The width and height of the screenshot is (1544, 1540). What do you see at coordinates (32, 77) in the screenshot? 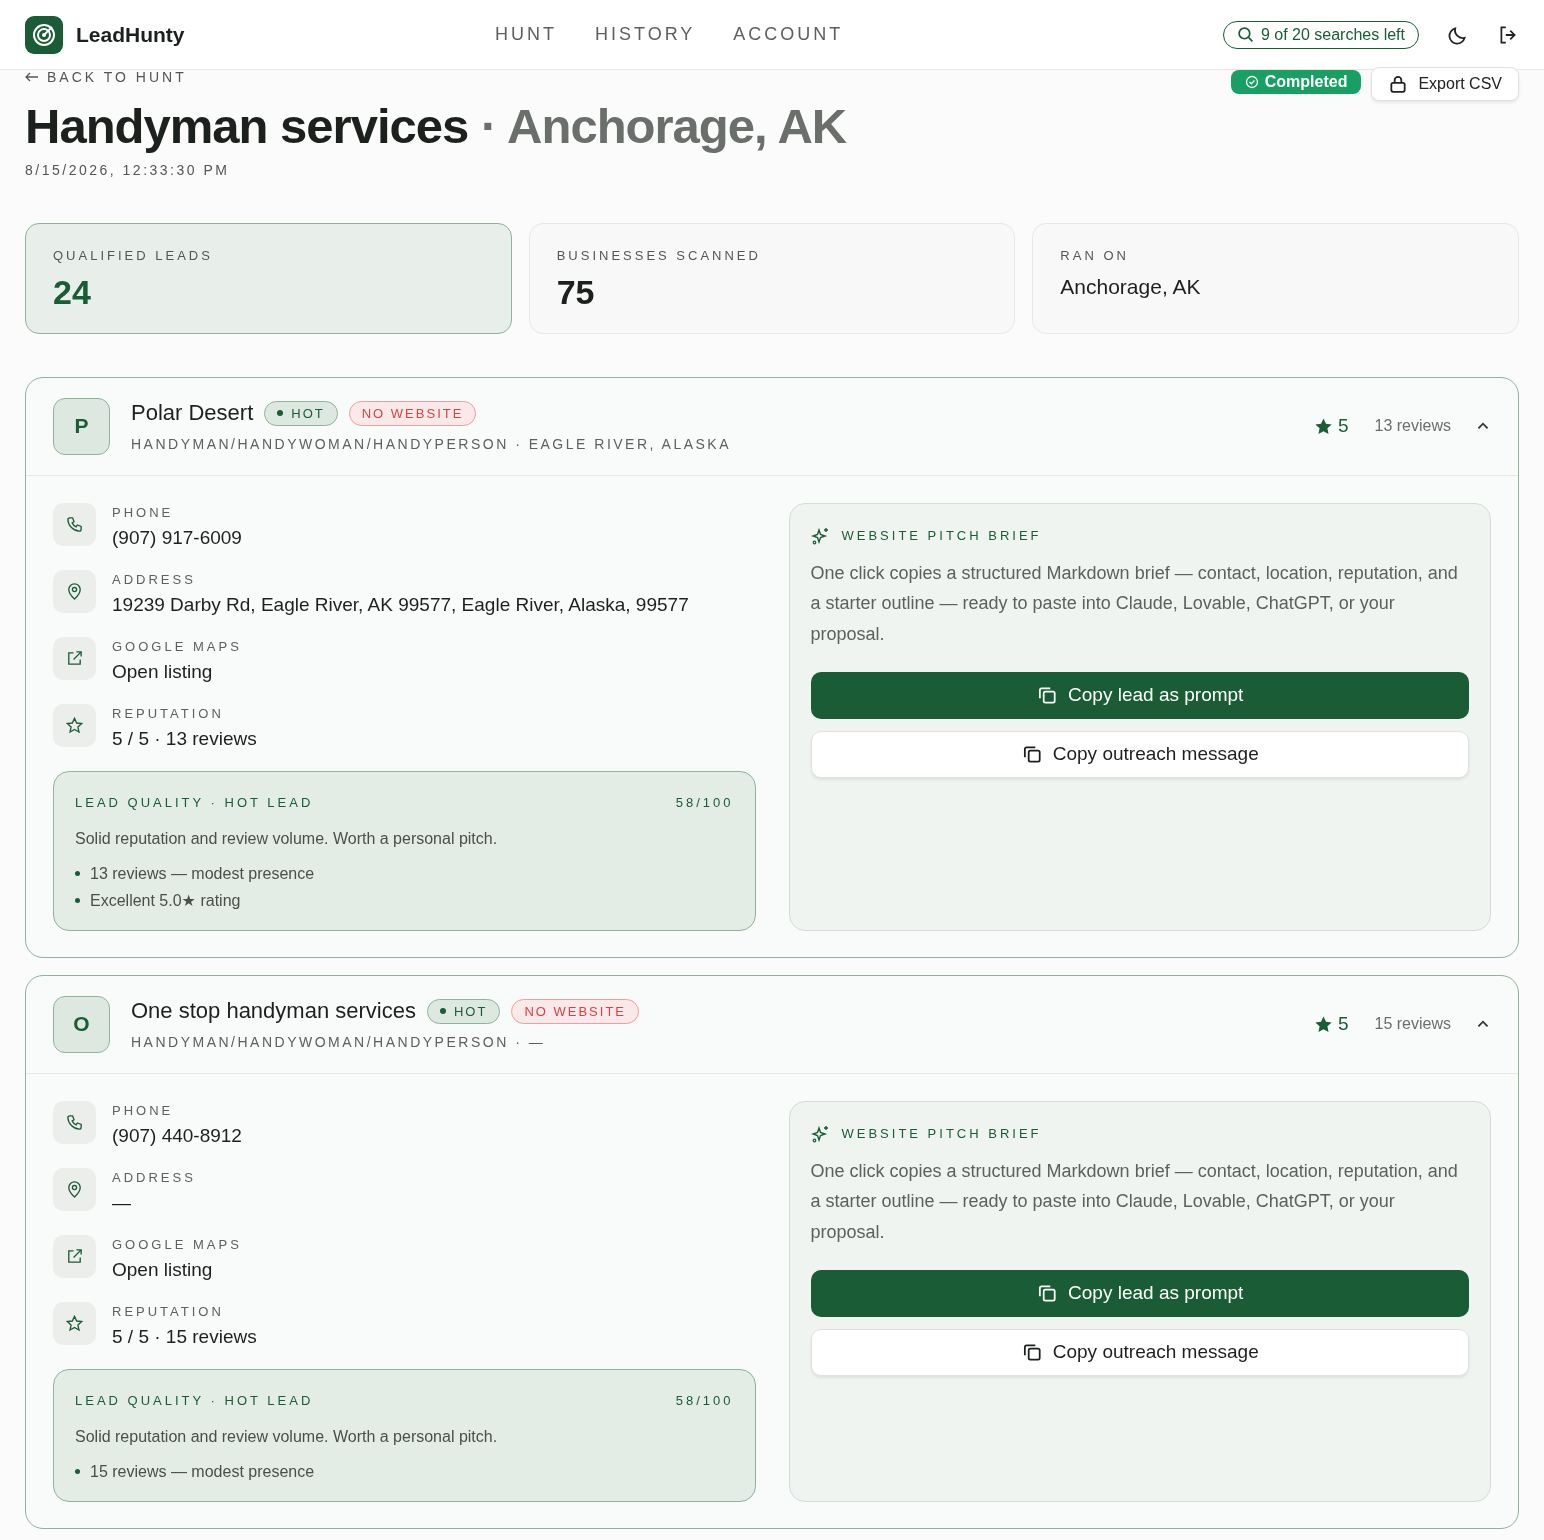
I see `left-arrow-icon` at bounding box center [32, 77].